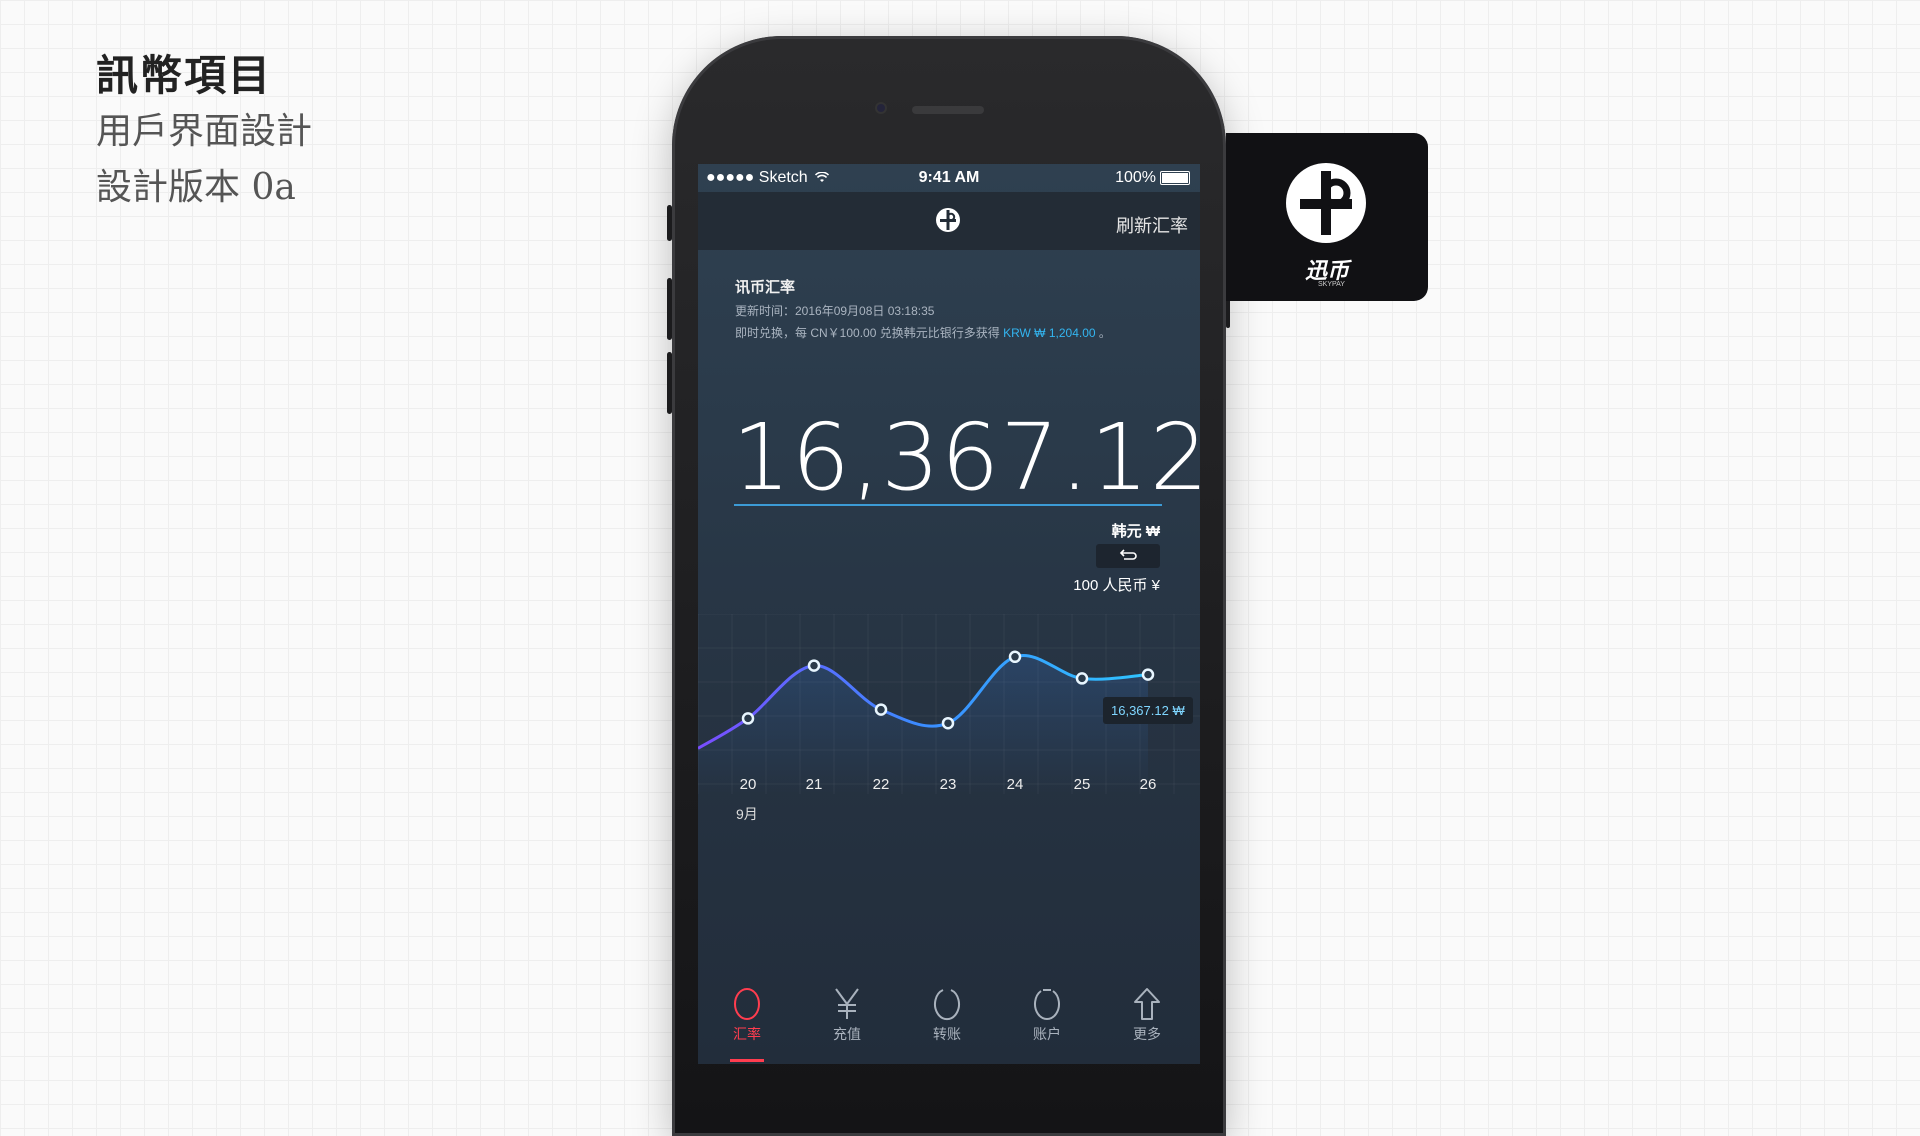  What do you see at coordinates (1331, 284) in the screenshot?
I see `brand-subtitle: SKYPAY` at bounding box center [1331, 284].